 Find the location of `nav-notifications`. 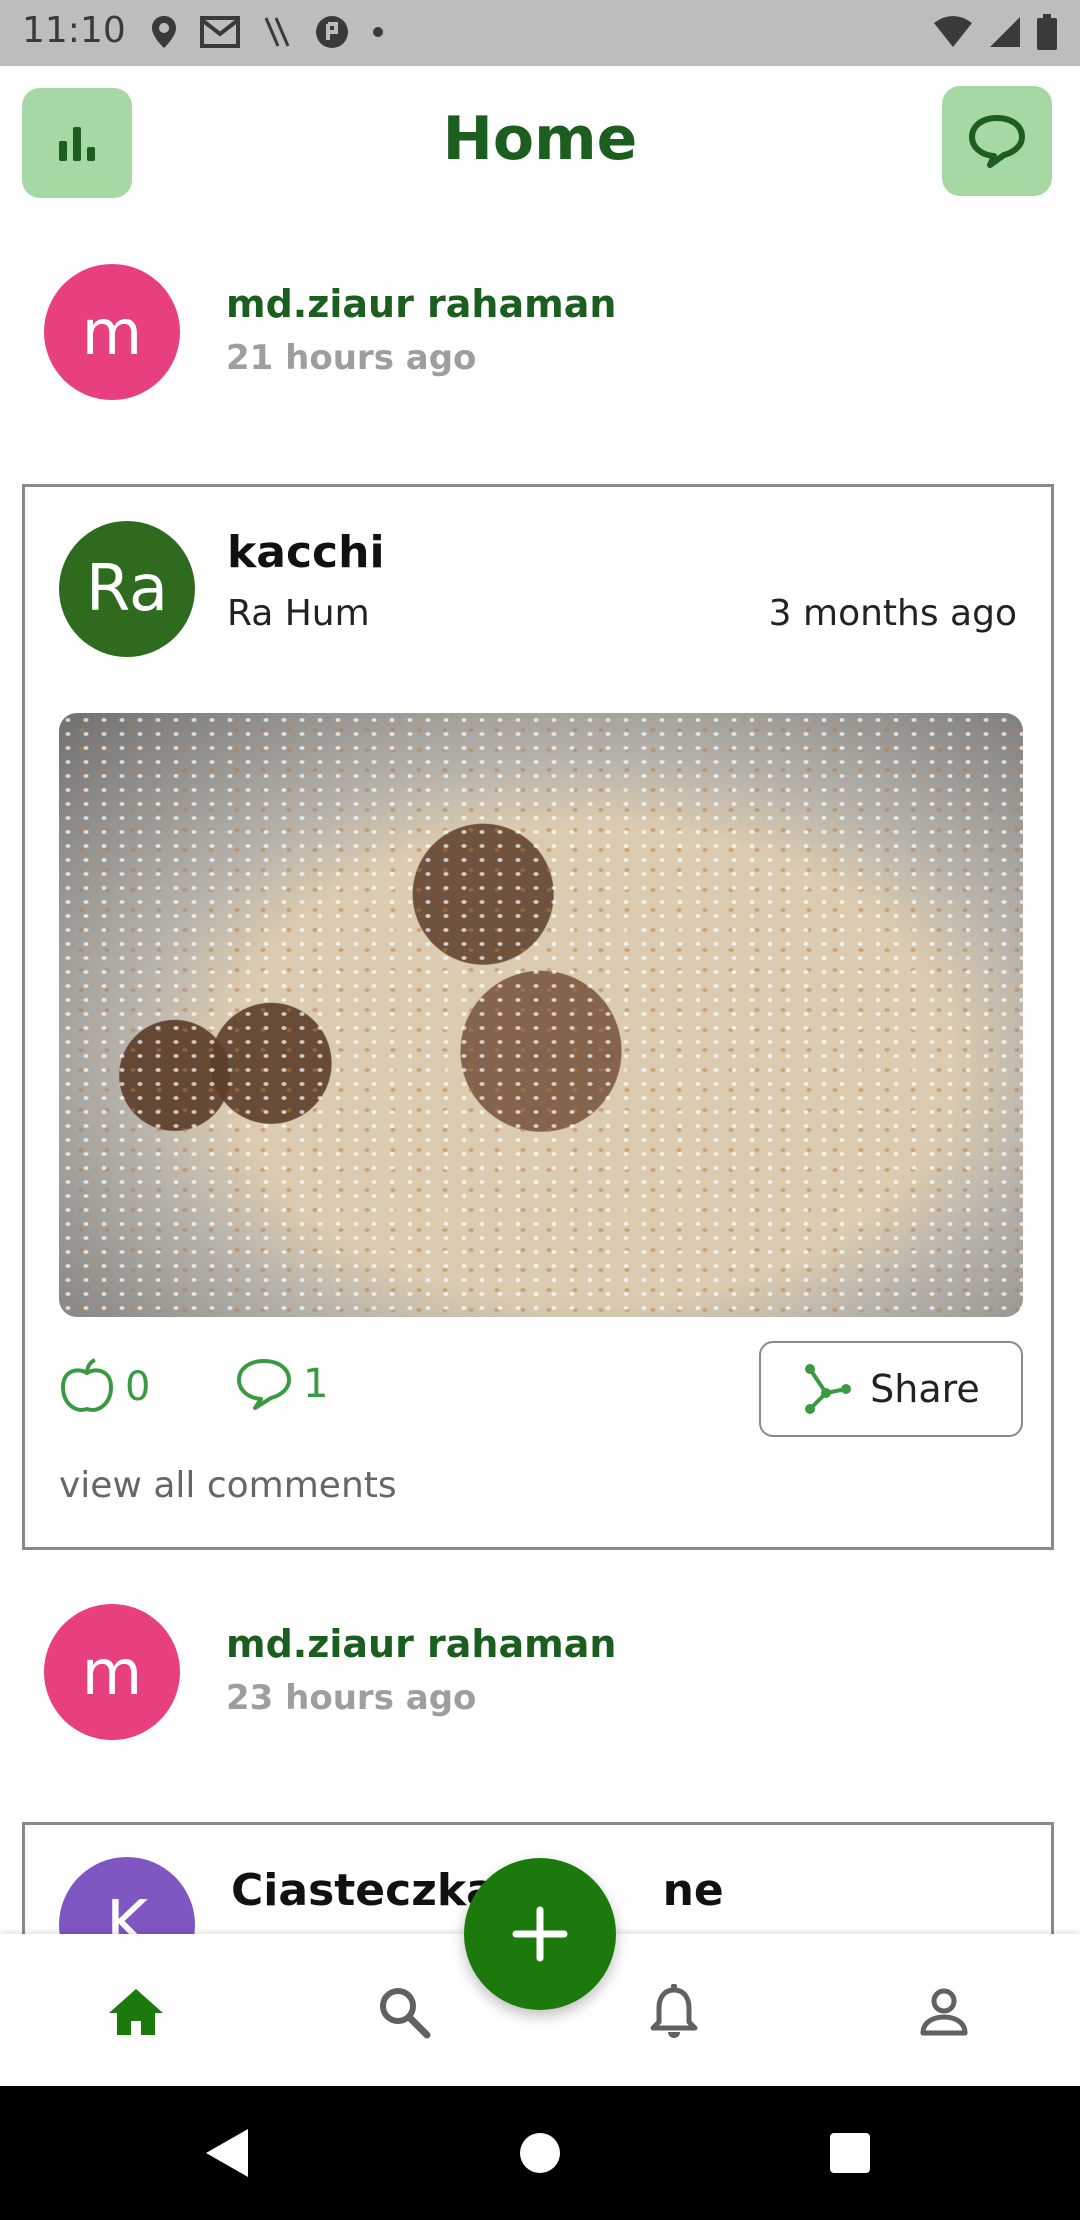

nav-notifications is located at coordinates (674, 2012).